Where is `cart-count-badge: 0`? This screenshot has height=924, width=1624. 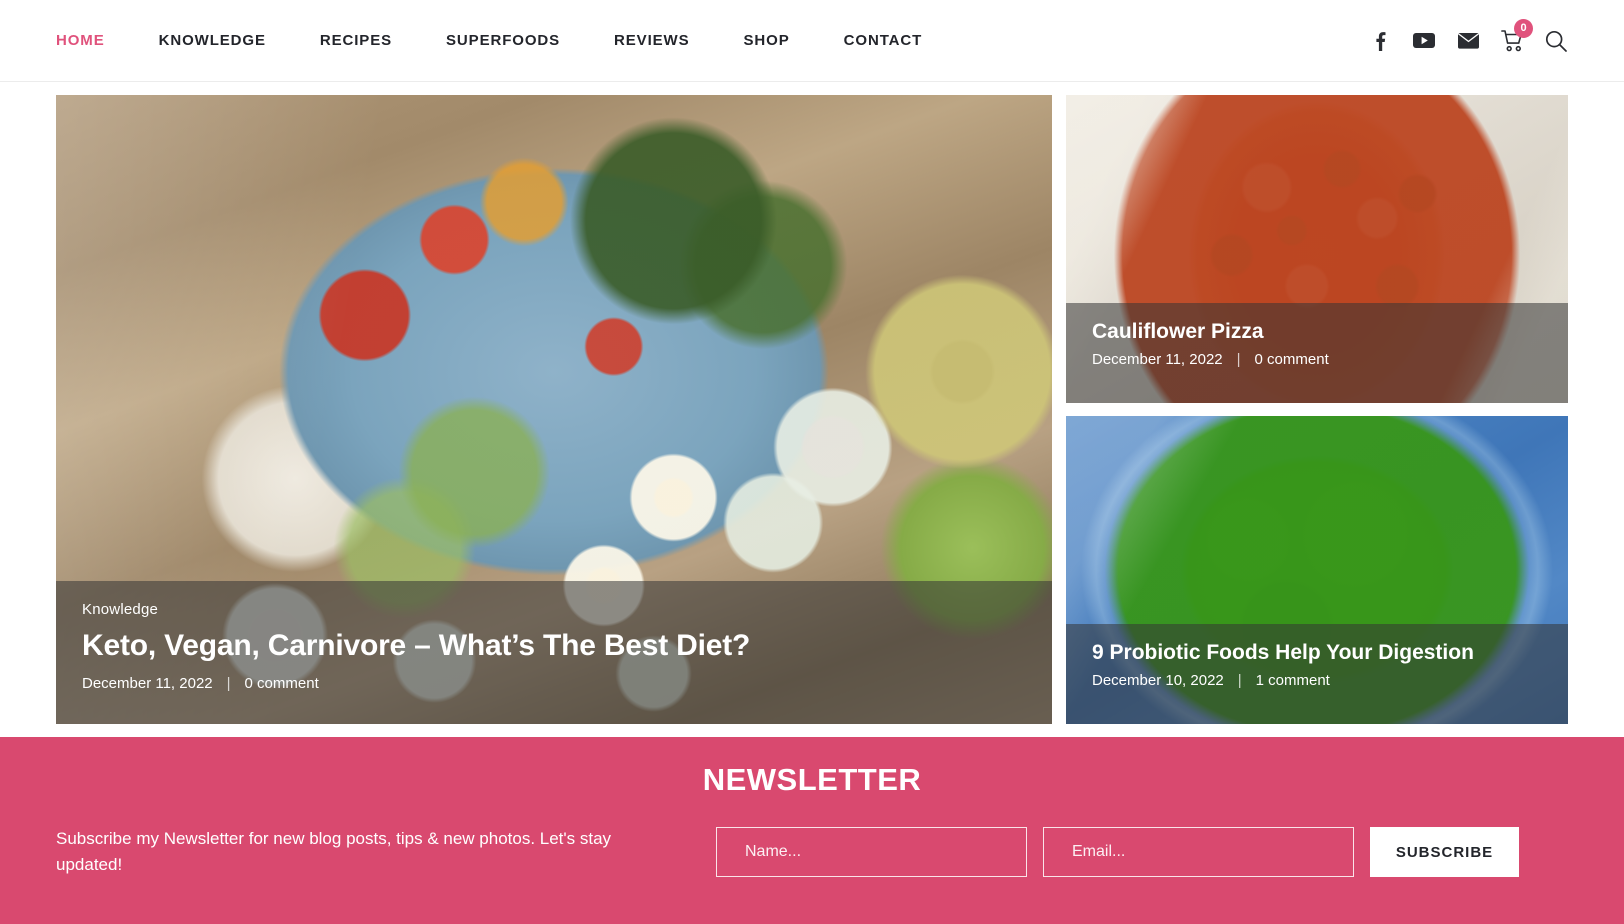
cart-count-badge: 0 is located at coordinates (1523, 28).